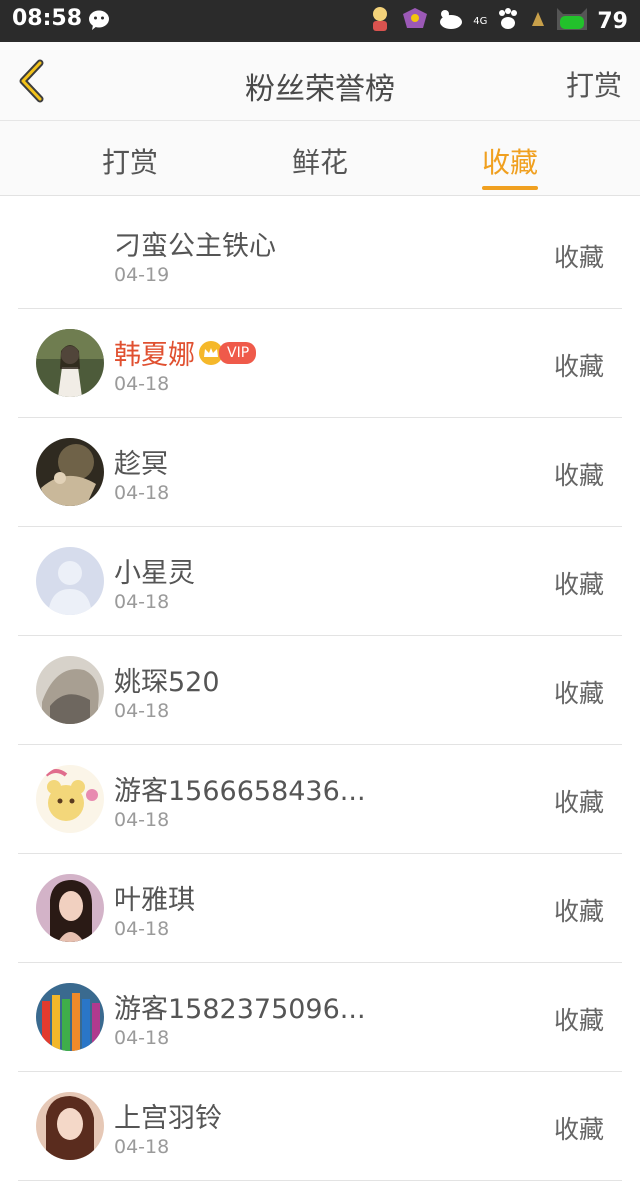 This screenshot has width=640, height=1181. What do you see at coordinates (480, 21) in the screenshot?
I see `network-label: 4G` at bounding box center [480, 21].